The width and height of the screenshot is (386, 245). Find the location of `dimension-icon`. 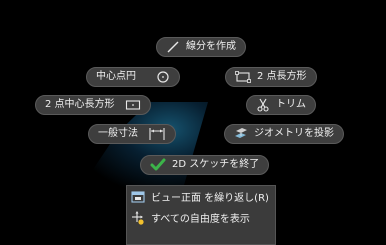

dimension-icon is located at coordinates (157, 134).